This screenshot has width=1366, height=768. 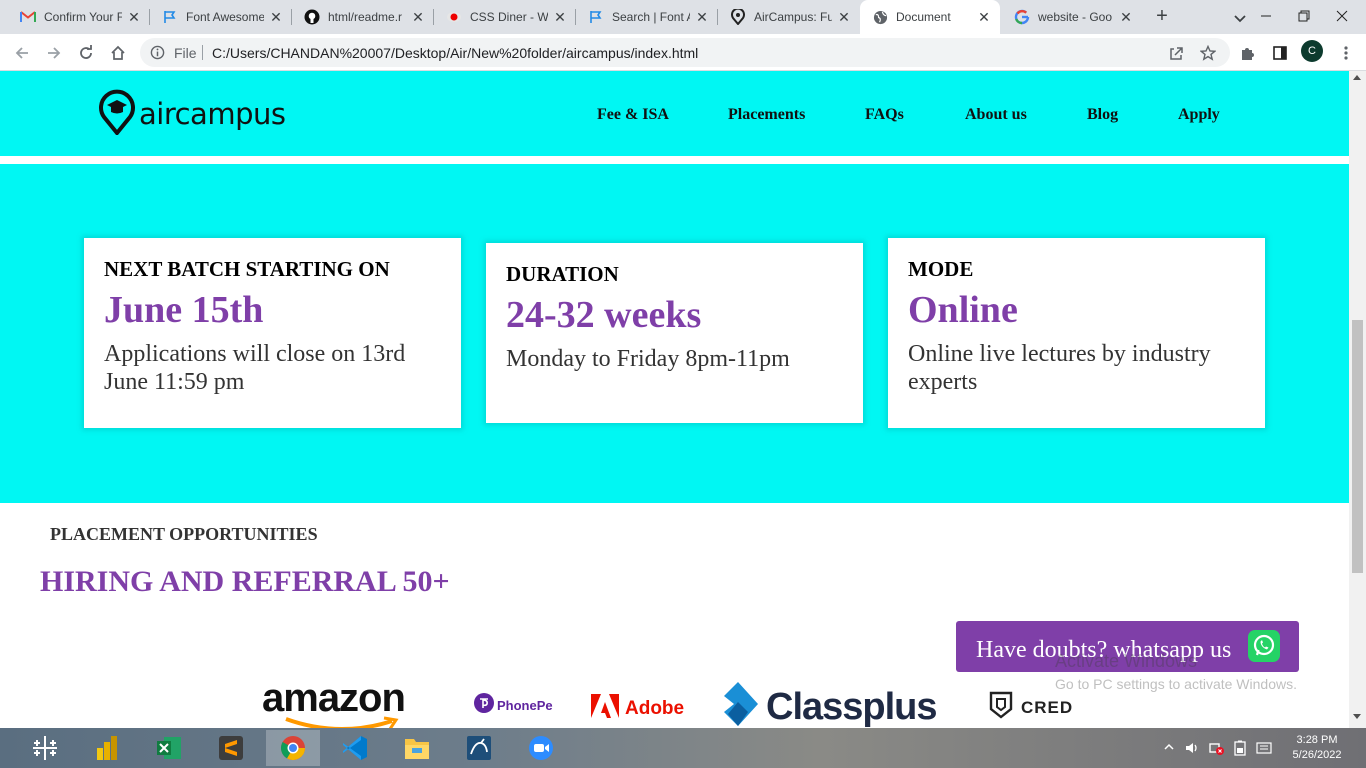 What do you see at coordinates (1304, 16) in the screenshot?
I see `restore-icon` at bounding box center [1304, 16].